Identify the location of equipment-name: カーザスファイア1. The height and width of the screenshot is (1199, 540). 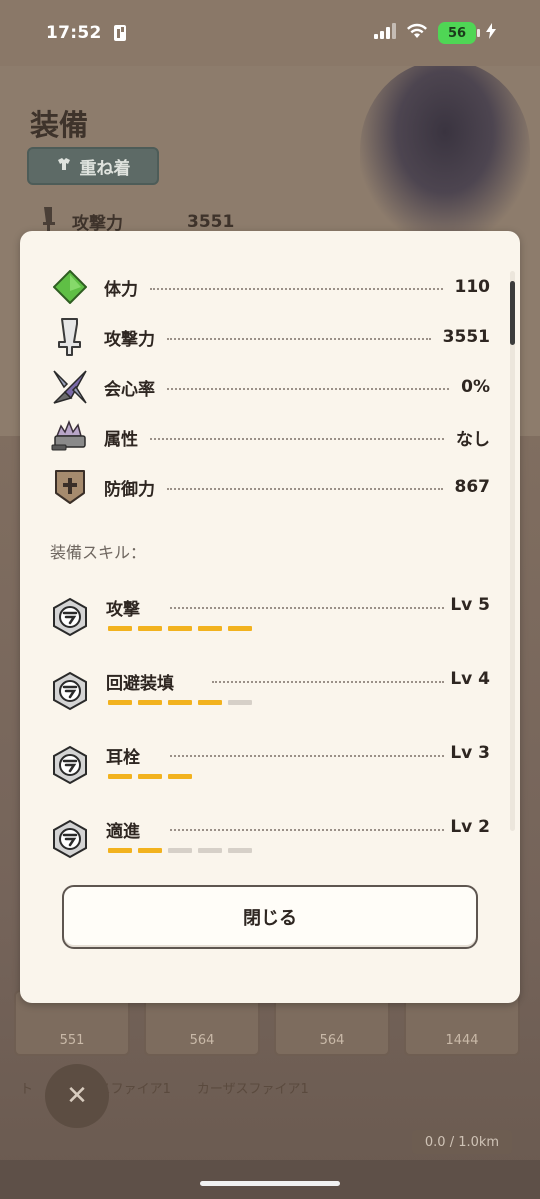
(252, 1089).